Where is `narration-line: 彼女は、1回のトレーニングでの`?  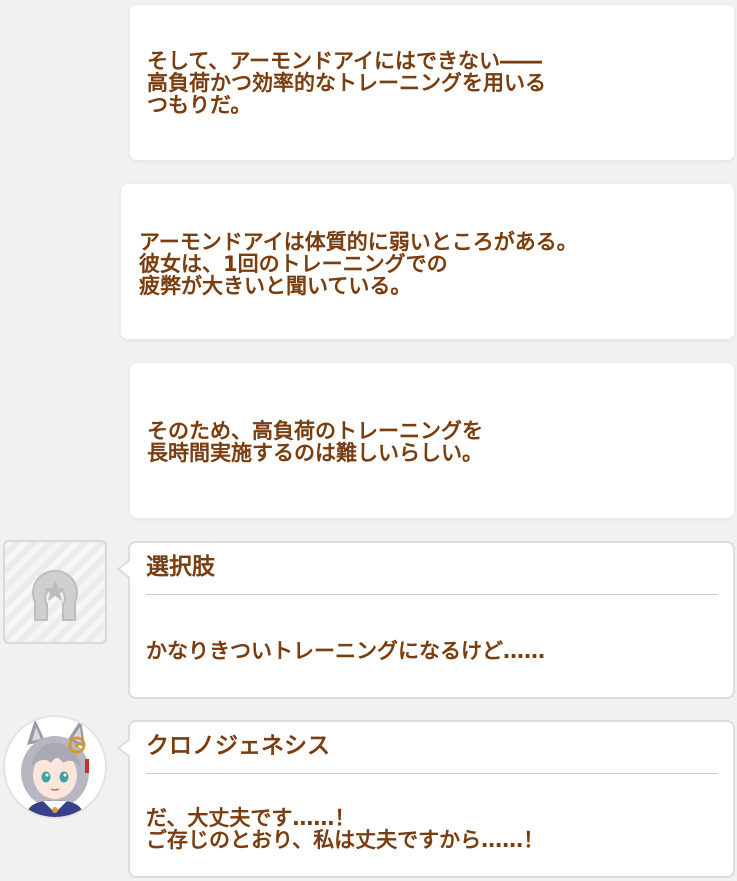
narration-line: 彼女は、1回のトレーニングでの is located at coordinates (293, 264).